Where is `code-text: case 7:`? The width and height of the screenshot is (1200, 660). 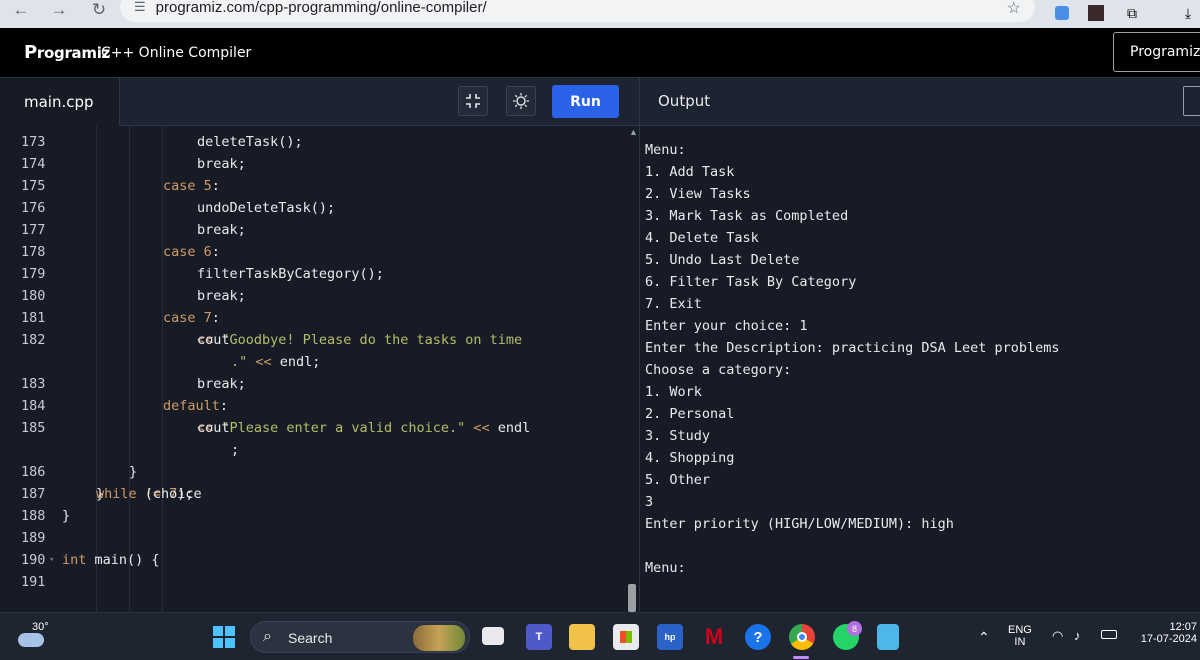
code-text: case 7: is located at coordinates (191, 318).